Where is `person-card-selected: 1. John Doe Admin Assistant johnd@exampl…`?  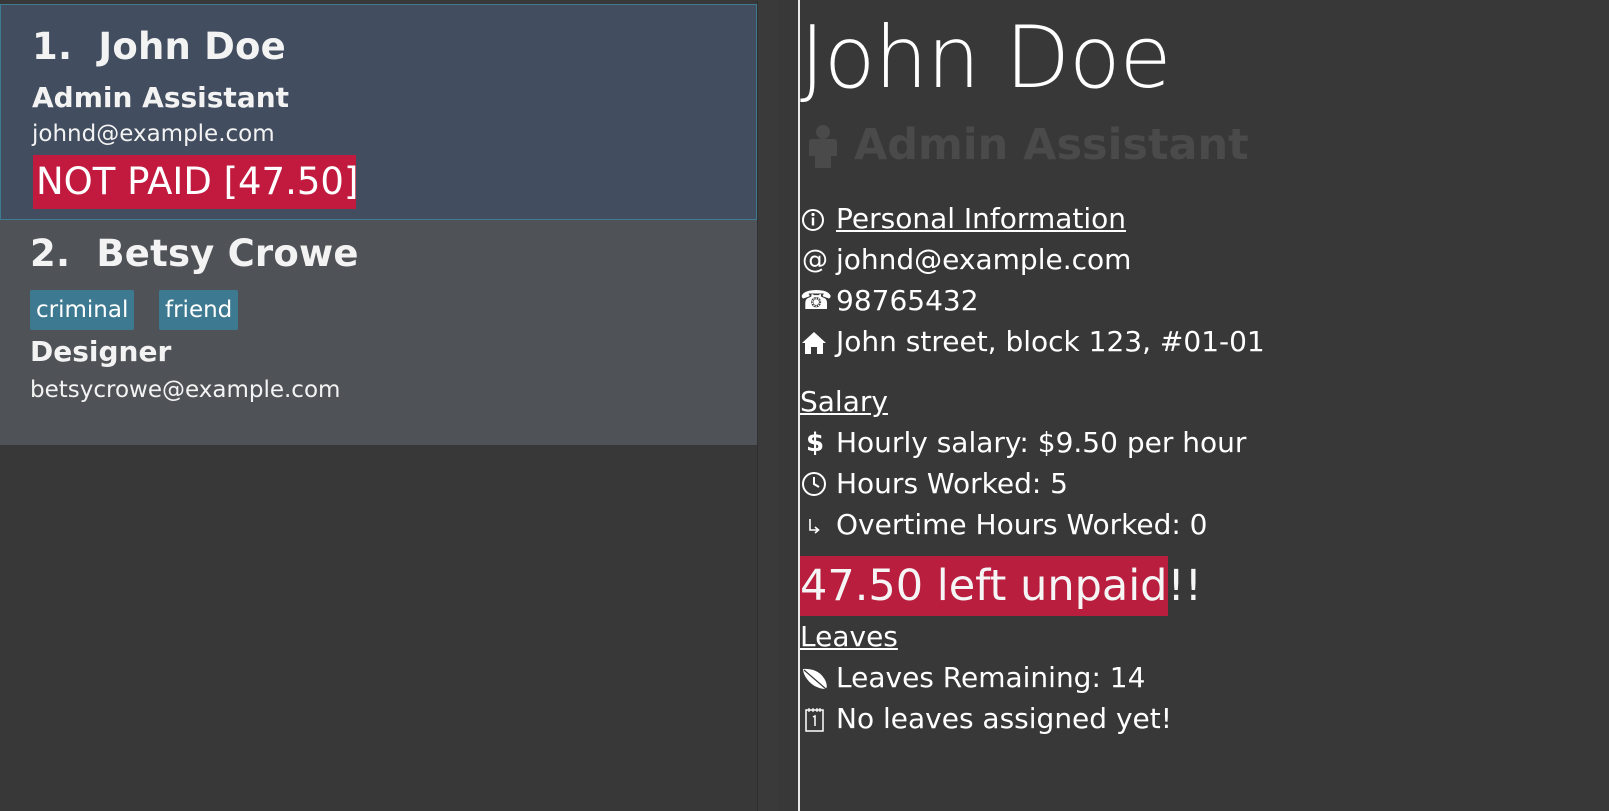
person-card-selected: 1. John Doe Admin Assistant johnd@exampl… is located at coordinates (378, 112).